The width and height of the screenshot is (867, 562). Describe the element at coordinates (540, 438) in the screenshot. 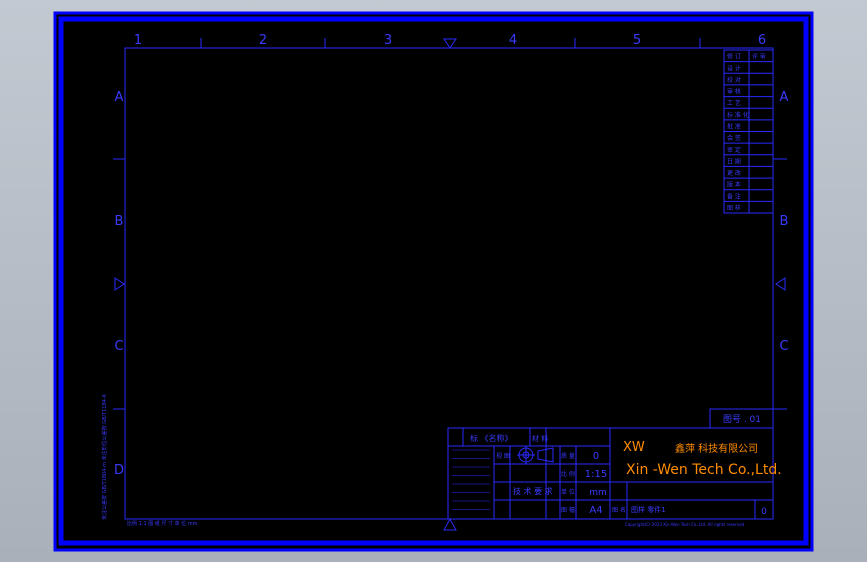

I see `title-header-right: 材 料` at that location.